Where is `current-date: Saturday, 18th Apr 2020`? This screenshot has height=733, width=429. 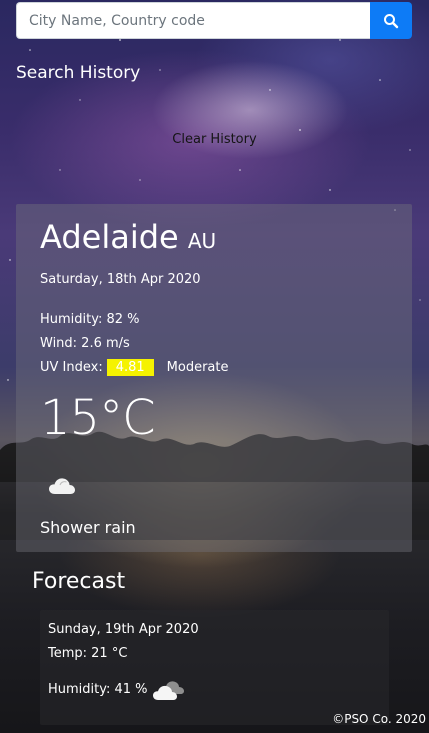 current-date: Saturday, 18th Apr 2020 is located at coordinates (120, 279).